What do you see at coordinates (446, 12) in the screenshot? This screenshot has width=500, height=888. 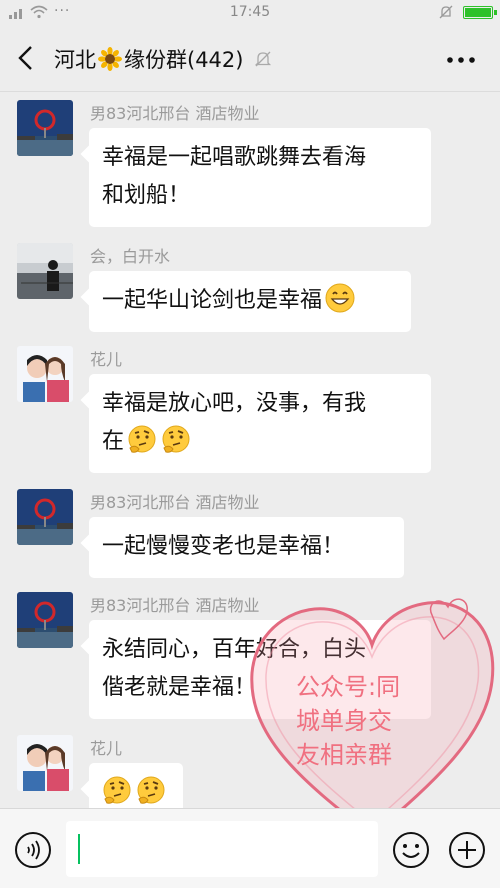 I see `notification-muted-icon` at bounding box center [446, 12].